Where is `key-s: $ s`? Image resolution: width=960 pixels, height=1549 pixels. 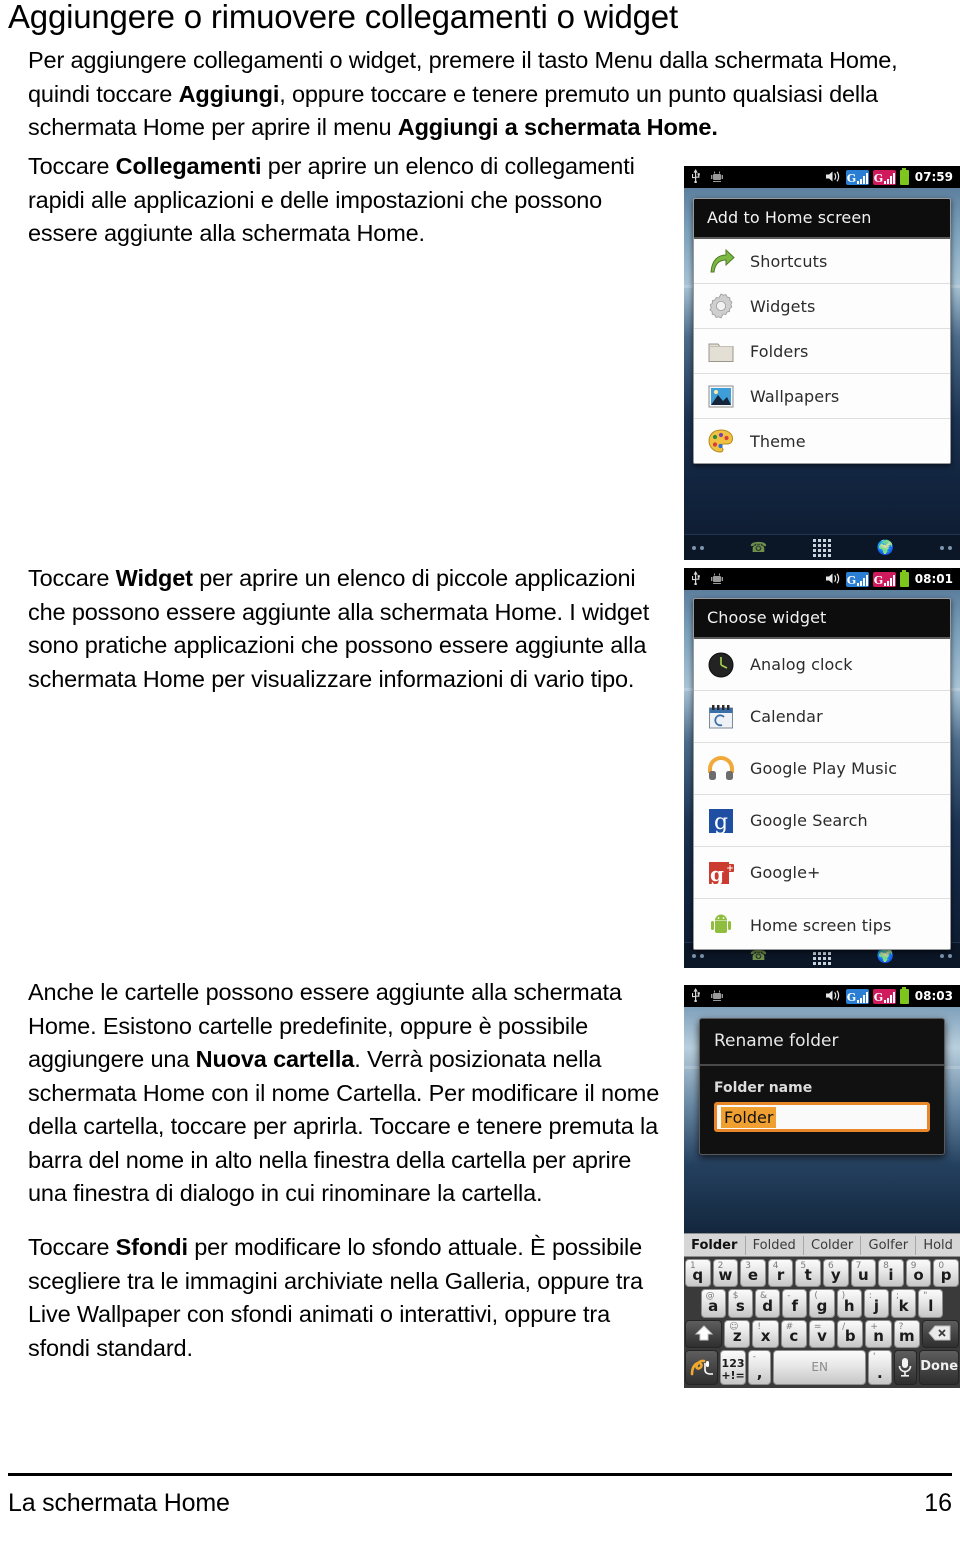
key-s: $ s is located at coordinates (740, 1303).